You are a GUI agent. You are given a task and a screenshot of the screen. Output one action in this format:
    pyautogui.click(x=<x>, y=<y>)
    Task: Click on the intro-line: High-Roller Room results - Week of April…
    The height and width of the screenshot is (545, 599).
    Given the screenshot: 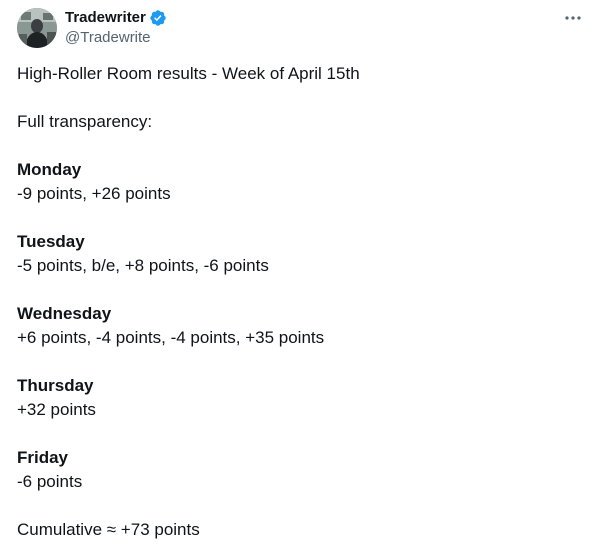 What is the action you would take?
    pyautogui.click(x=188, y=73)
    